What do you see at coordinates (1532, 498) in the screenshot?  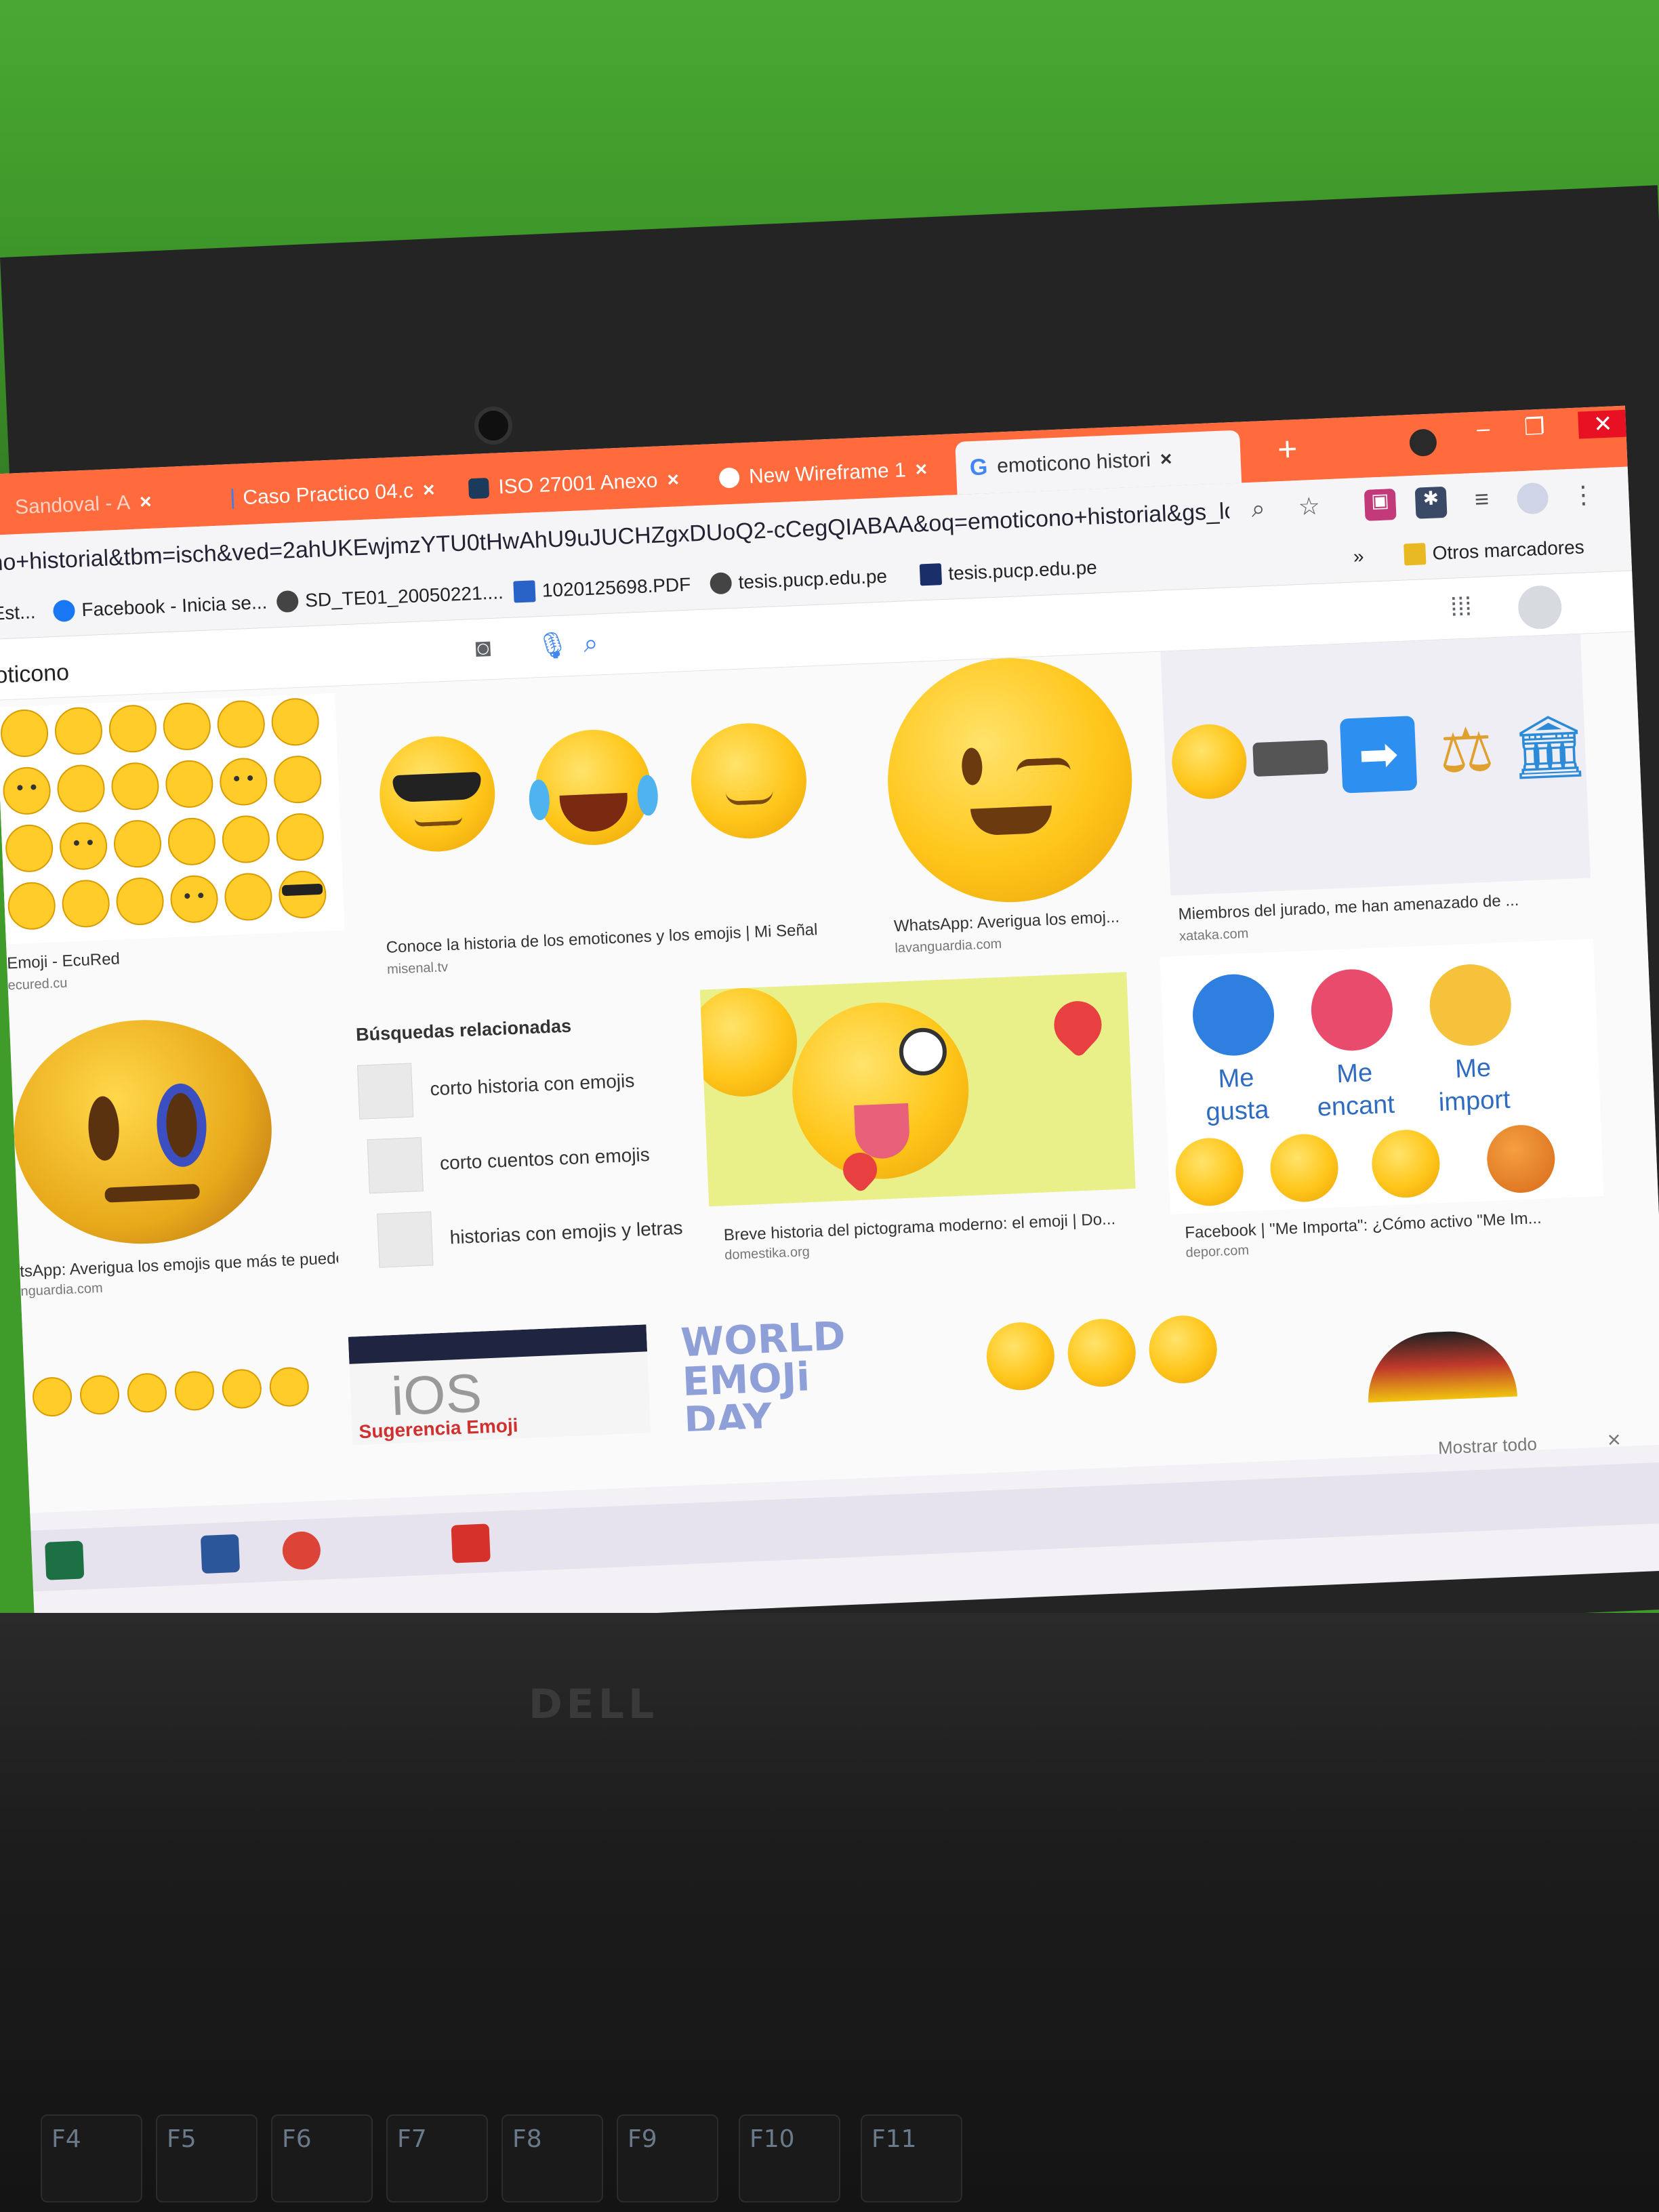 I see `profile-avatar` at bounding box center [1532, 498].